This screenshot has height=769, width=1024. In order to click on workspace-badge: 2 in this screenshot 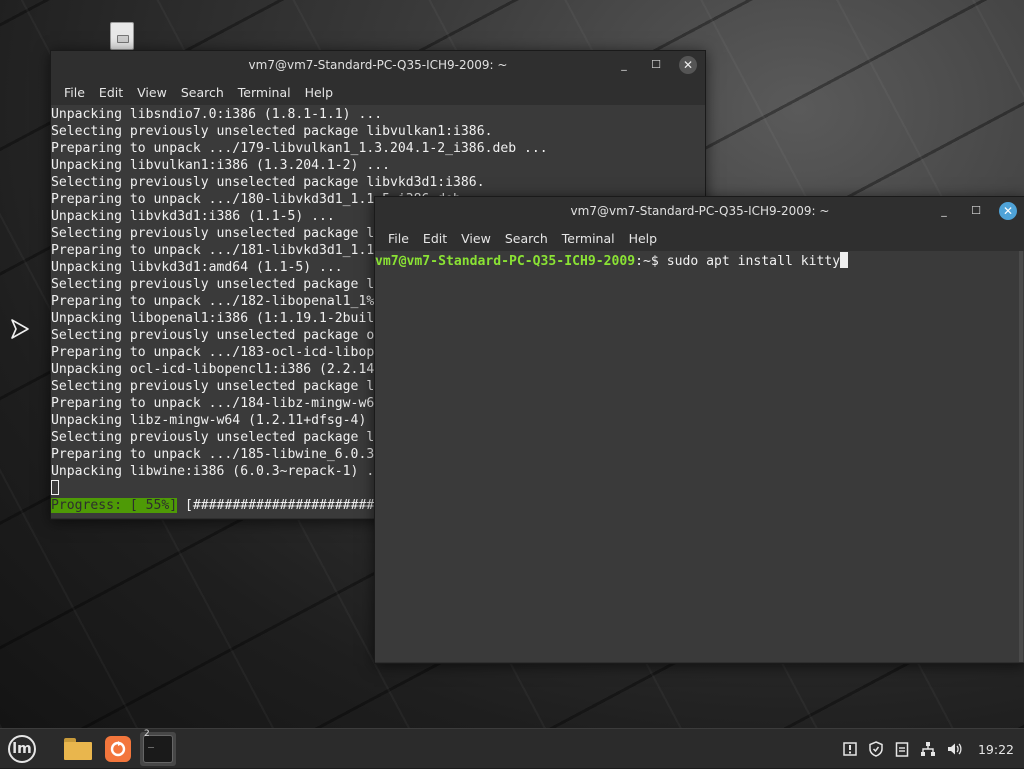, I will do `click(147, 734)`.